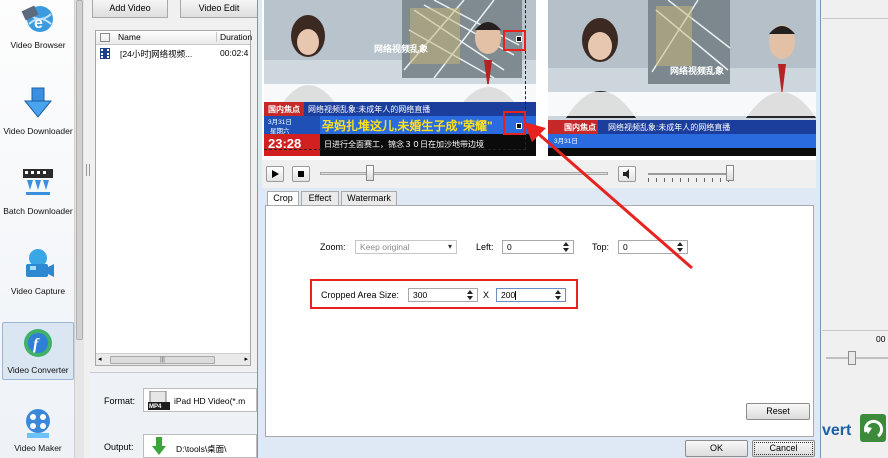  I want to click on film-reel-icon, so click(38, 423).